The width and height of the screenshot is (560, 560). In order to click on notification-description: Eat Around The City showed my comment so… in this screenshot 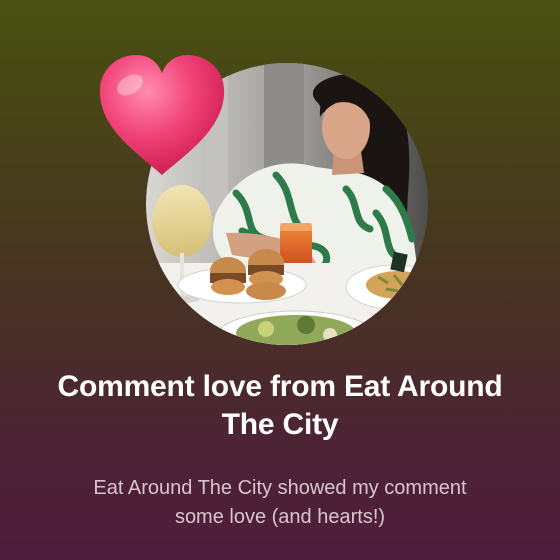, I will do `click(280, 502)`.